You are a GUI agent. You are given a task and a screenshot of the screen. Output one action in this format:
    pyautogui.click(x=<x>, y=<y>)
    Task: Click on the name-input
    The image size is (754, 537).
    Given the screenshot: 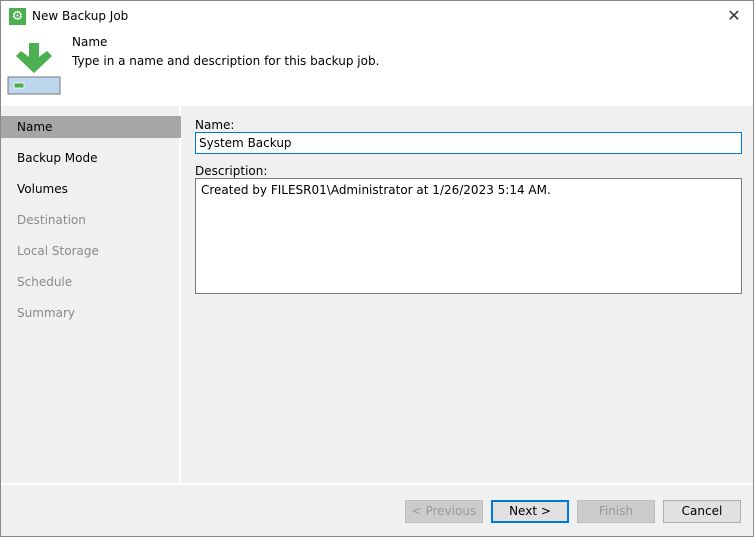 What is the action you would take?
    pyautogui.click(x=468, y=143)
    